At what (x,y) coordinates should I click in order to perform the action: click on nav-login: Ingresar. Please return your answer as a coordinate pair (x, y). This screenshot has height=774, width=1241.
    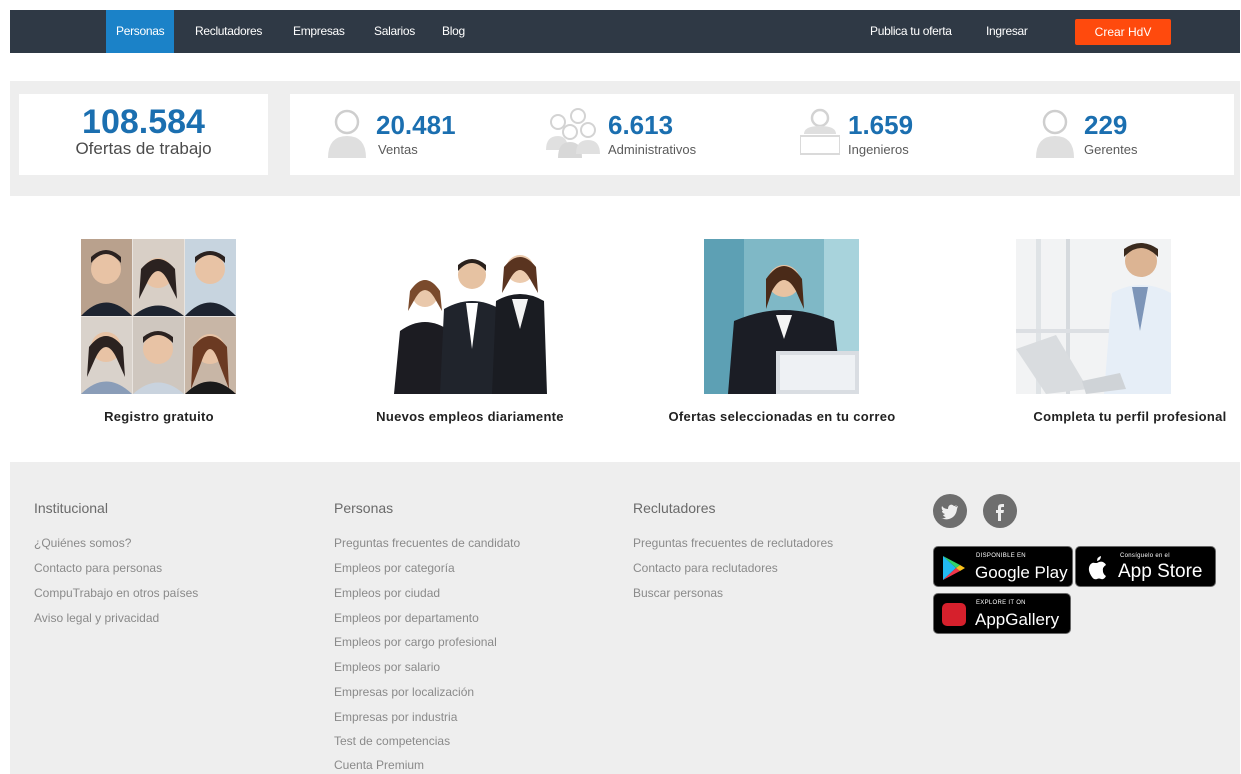
    Looking at the image, I should click on (1007, 31).